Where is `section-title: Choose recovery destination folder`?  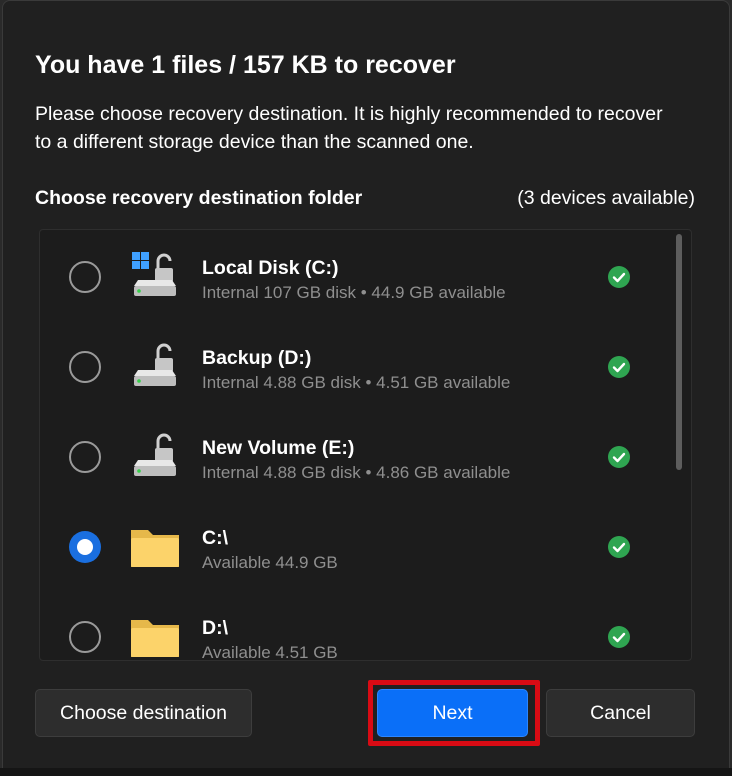
section-title: Choose recovery destination folder is located at coordinates (199, 198).